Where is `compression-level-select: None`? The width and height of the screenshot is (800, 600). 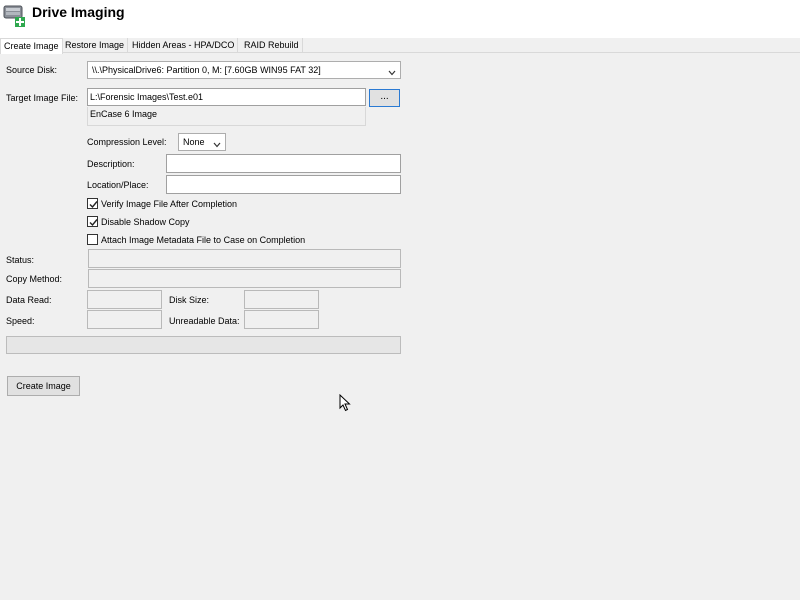
compression-level-select: None is located at coordinates (202, 142).